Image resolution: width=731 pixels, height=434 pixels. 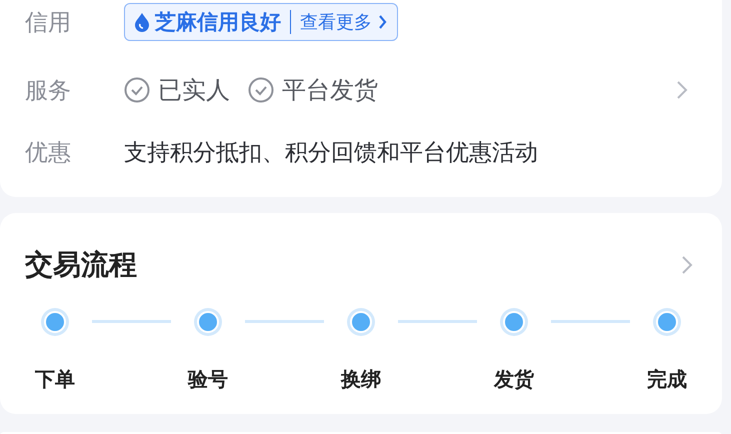 I want to click on field-label: 信用, so click(x=48, y=23).